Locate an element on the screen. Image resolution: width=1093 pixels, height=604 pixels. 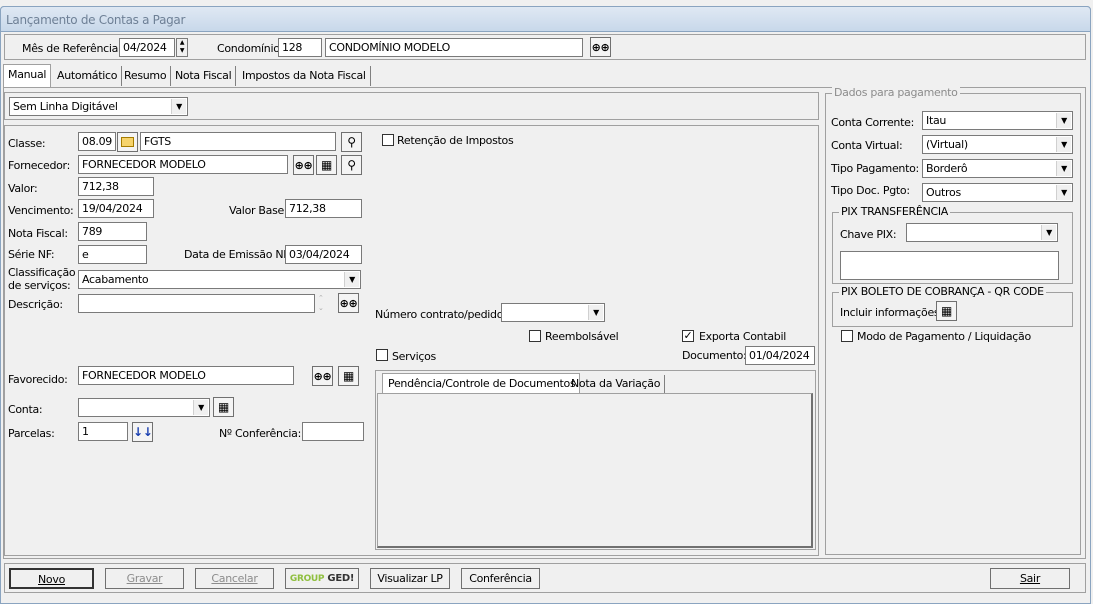
chave-pix-detail-input is located at coordinates (949, 265).